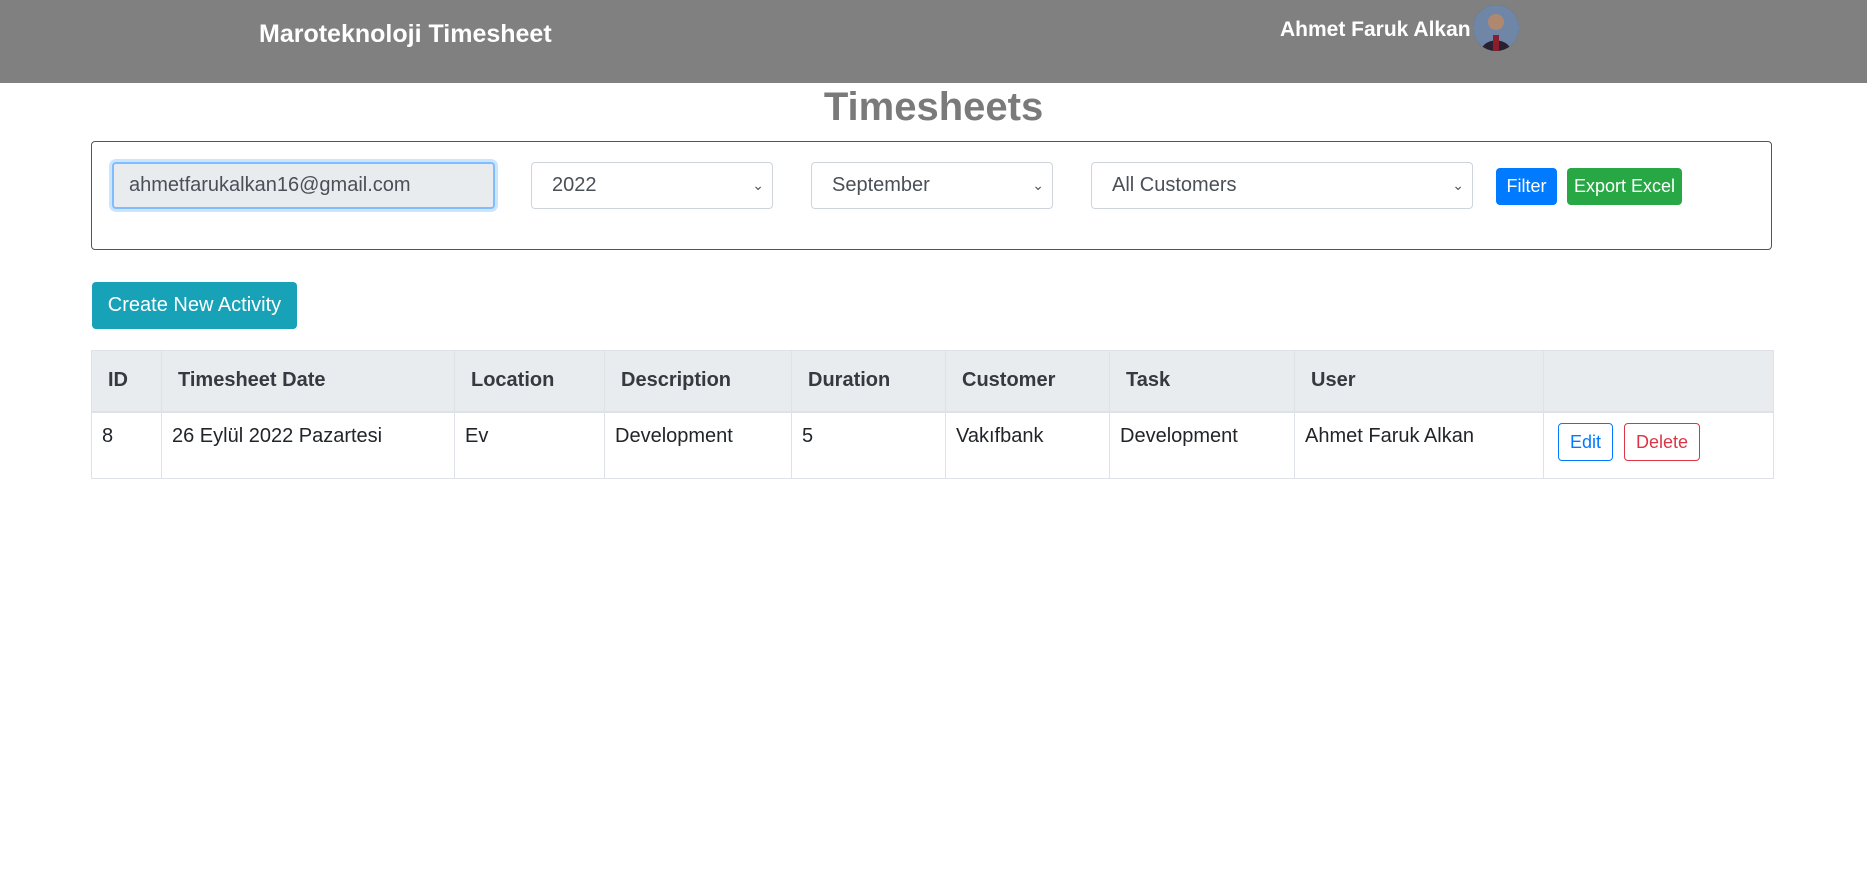 The width and height of the screenshot is (1867, 893). What do you see at coordinates (1375, 30) in the screenshot?
I see `user-name: Ahmet Faruk Alkan` at bounding box center [1375, 30].